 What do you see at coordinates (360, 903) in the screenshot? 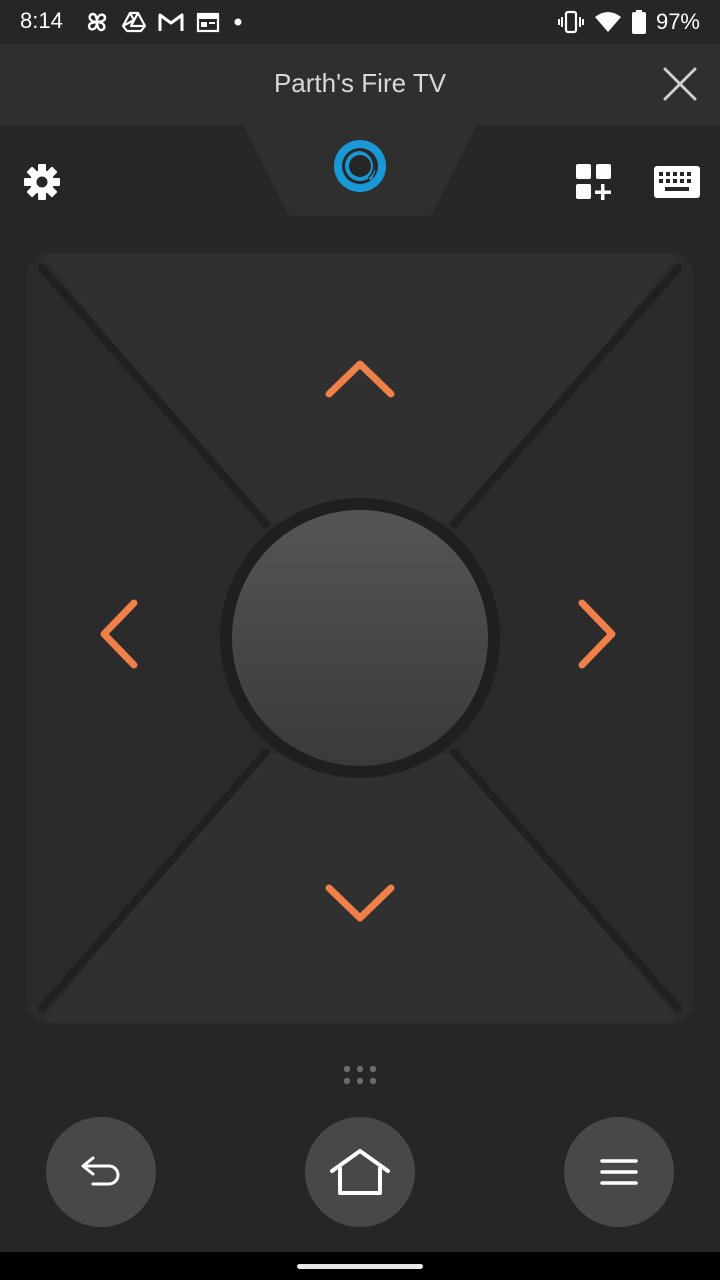
I see `chevron-down-icon` at bounding box center [360, 903].